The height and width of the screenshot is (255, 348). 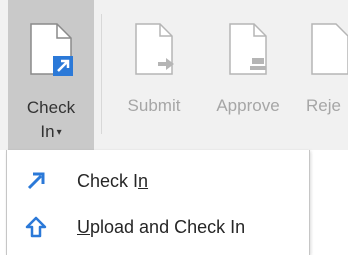 I want to click on menu-item-check-in: Check In, so click(x=158, y=181).